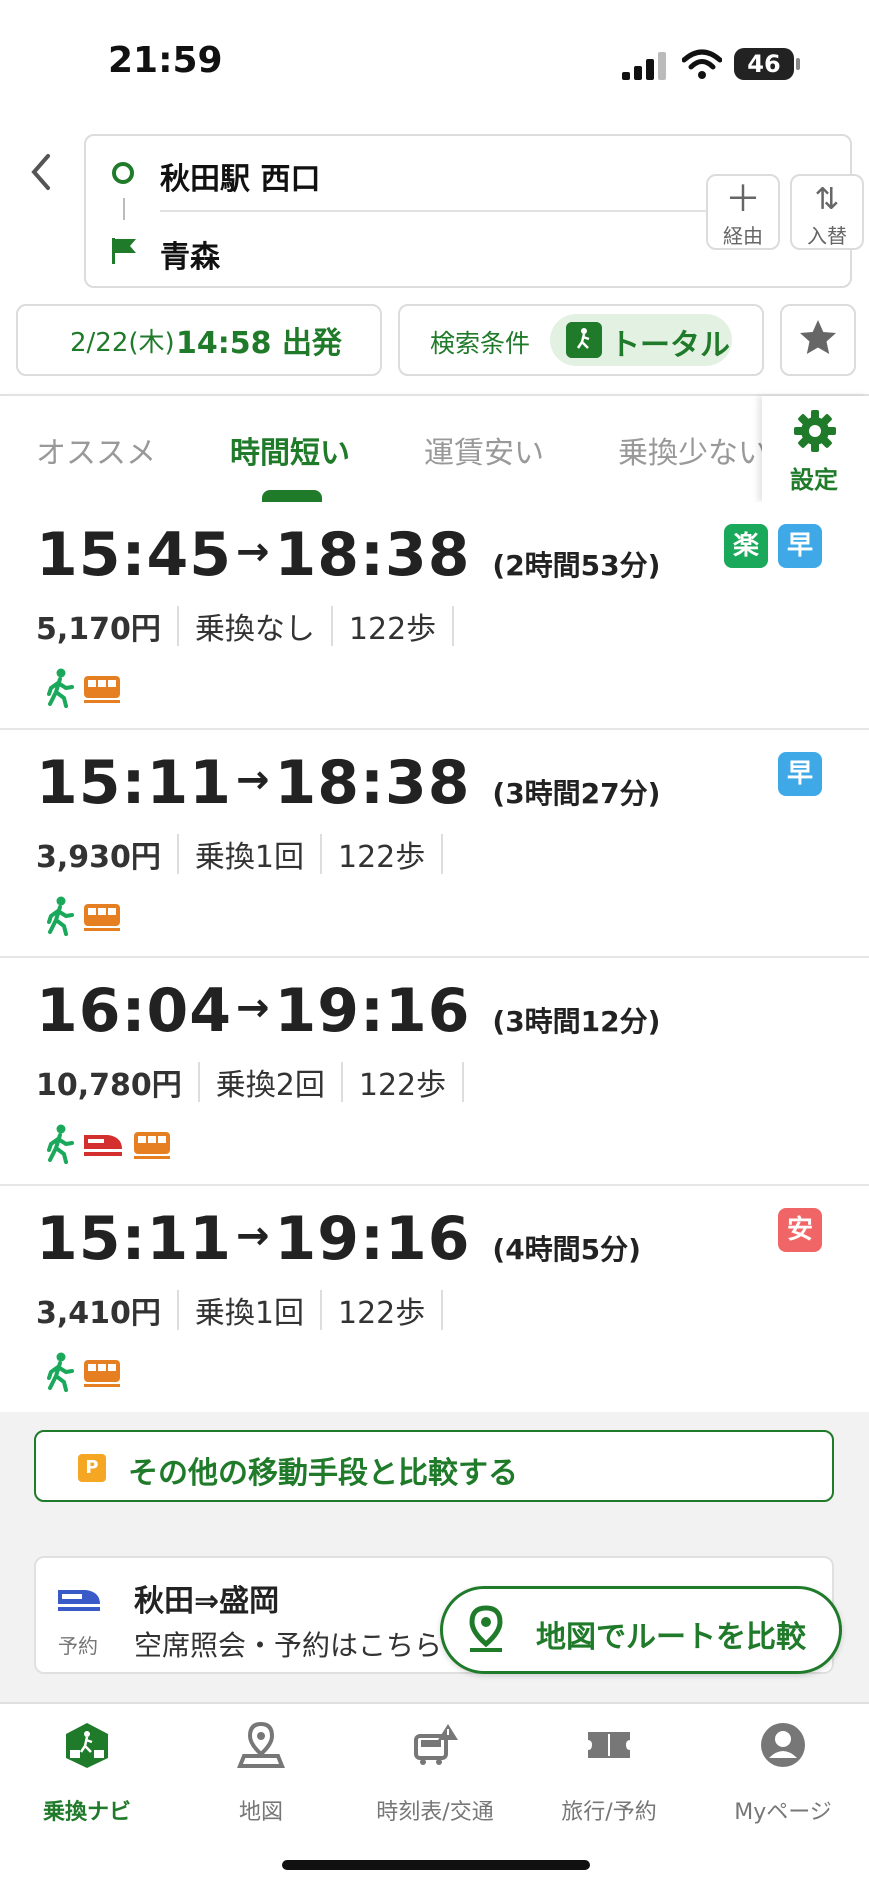 Image resolution: width=869 pixels, height=1885 pixels. I want to click on via-button: ＋ 経由, so click(743, 212).